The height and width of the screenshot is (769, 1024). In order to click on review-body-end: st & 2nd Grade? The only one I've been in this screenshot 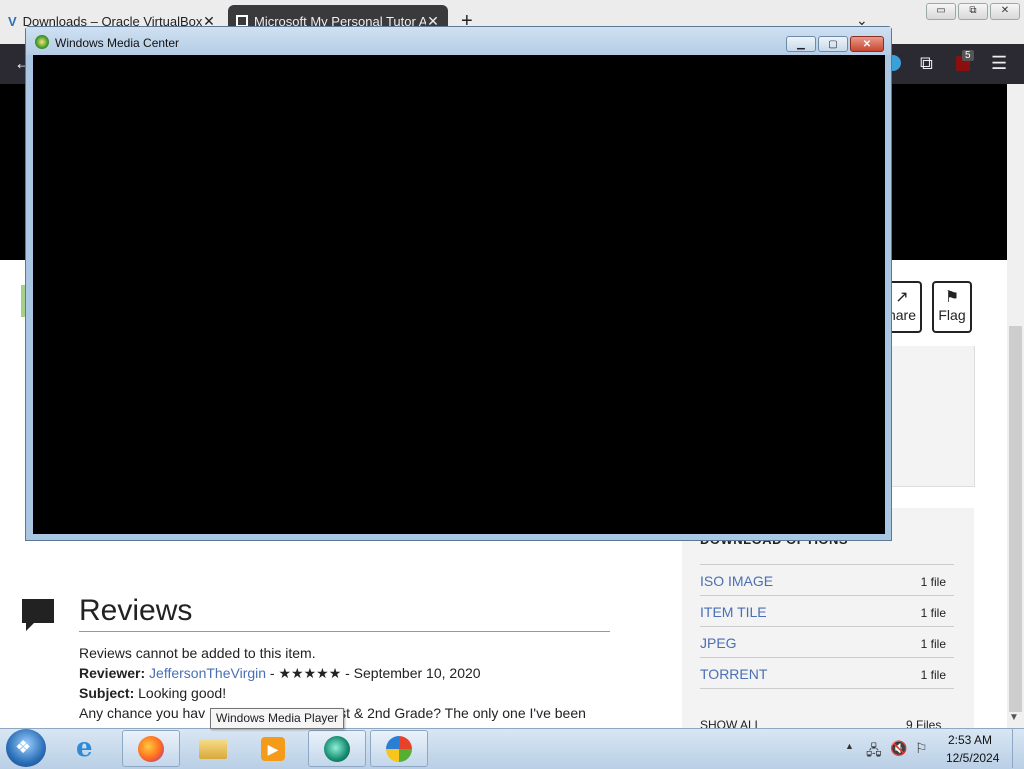, I will do `click(462, 713)`.